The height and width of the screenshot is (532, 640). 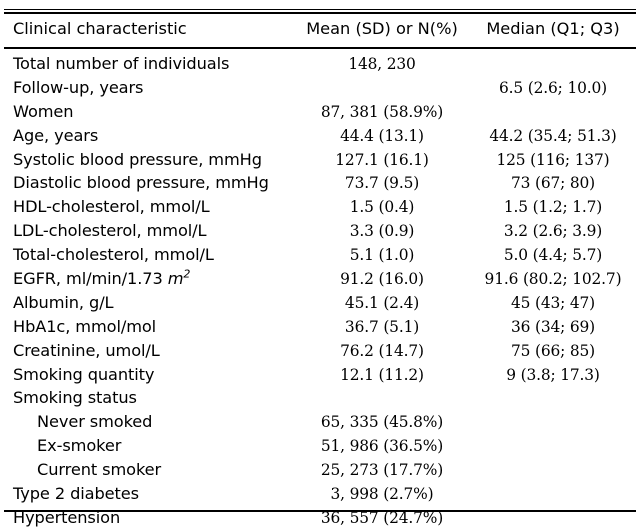 I want to click on row-value-median-iqr: 125 (116; 137), so click(x=553, y=159).